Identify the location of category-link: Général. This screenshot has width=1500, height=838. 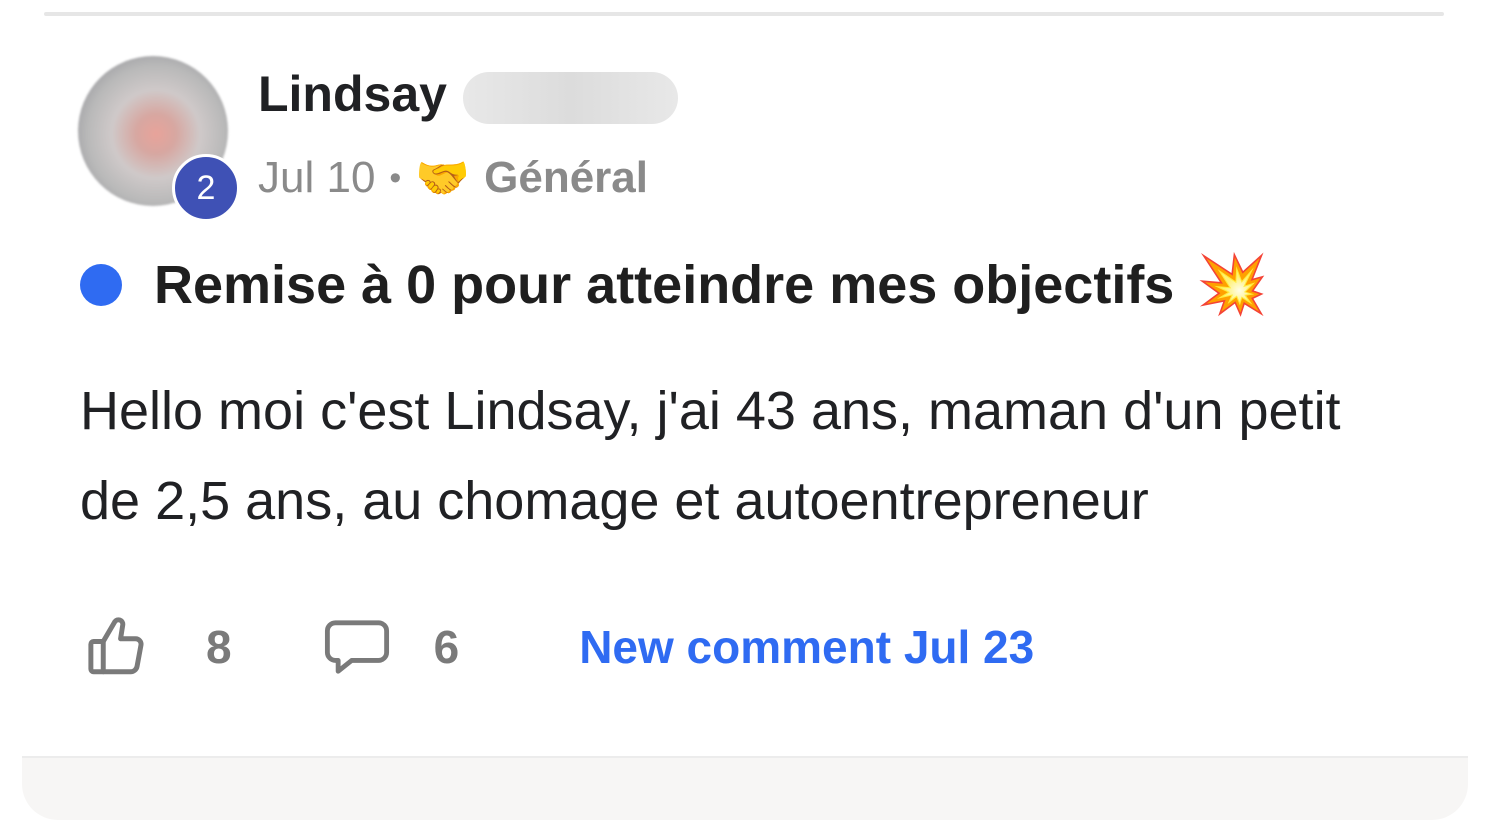
(566, 178).